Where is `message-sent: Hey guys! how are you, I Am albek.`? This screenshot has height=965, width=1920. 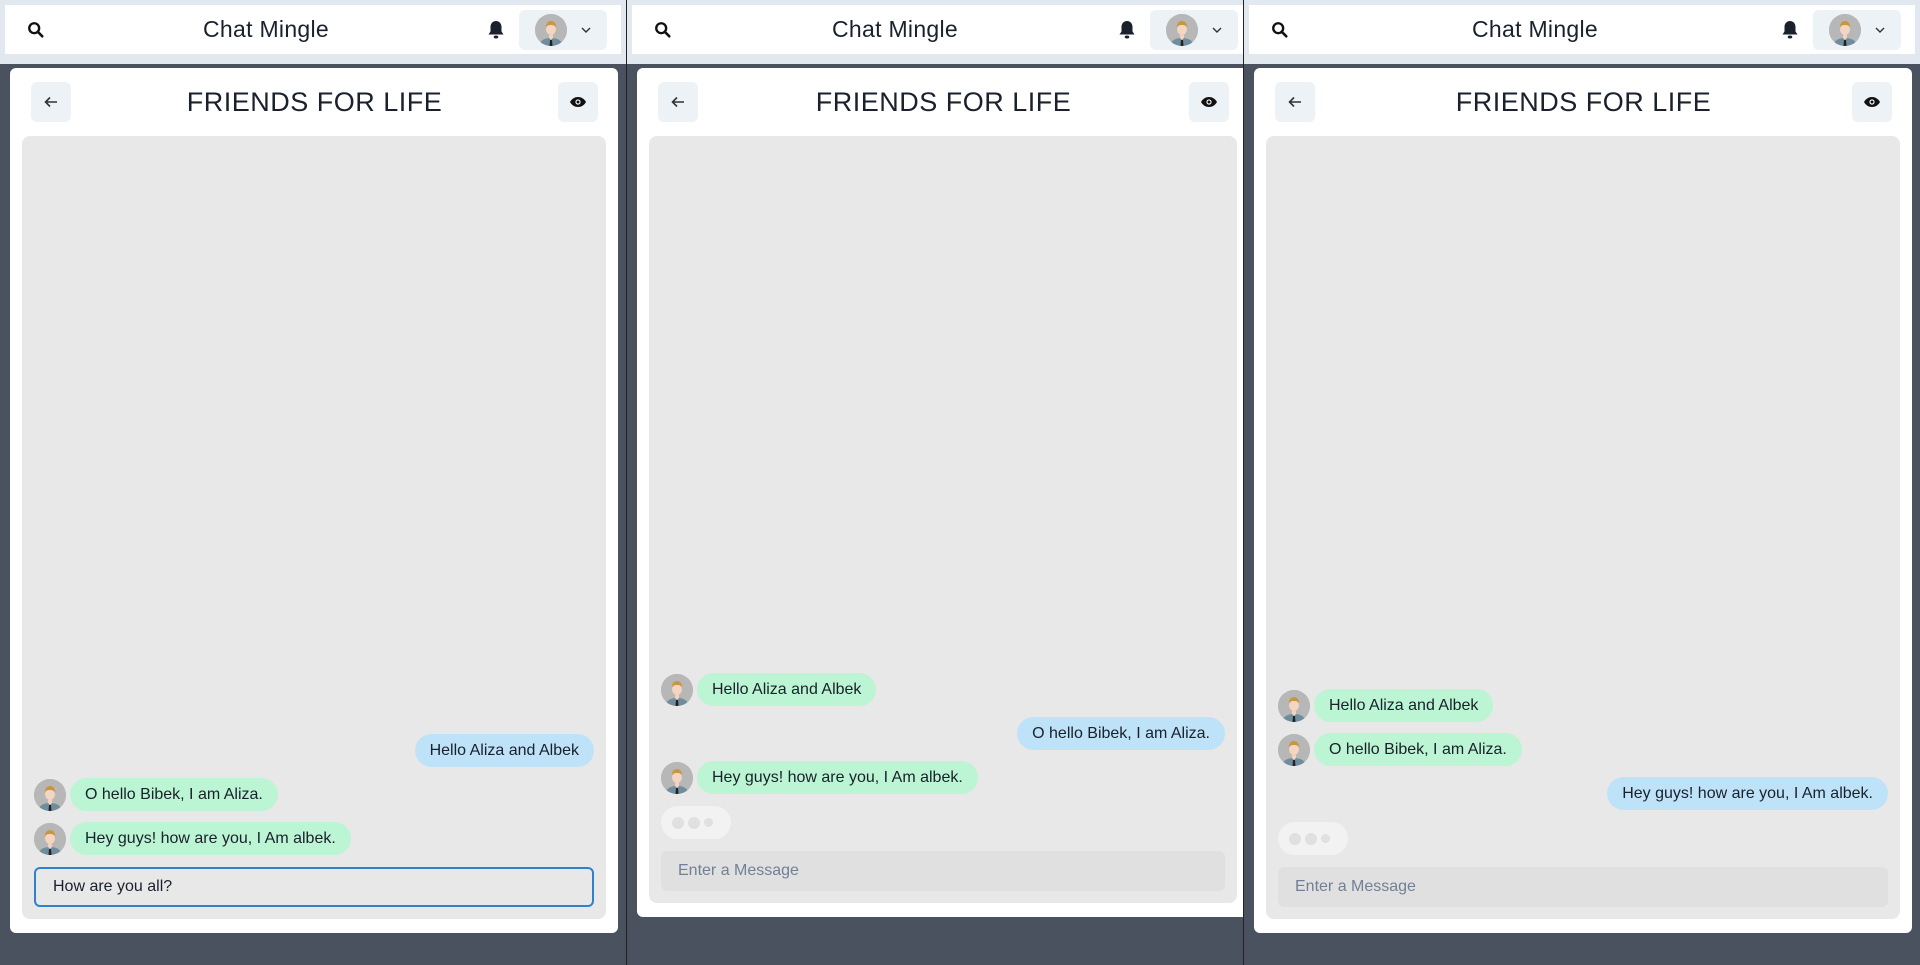 message-sent: Hey guys! how are you, I Am albek. is located at coordinates (1583, 793).